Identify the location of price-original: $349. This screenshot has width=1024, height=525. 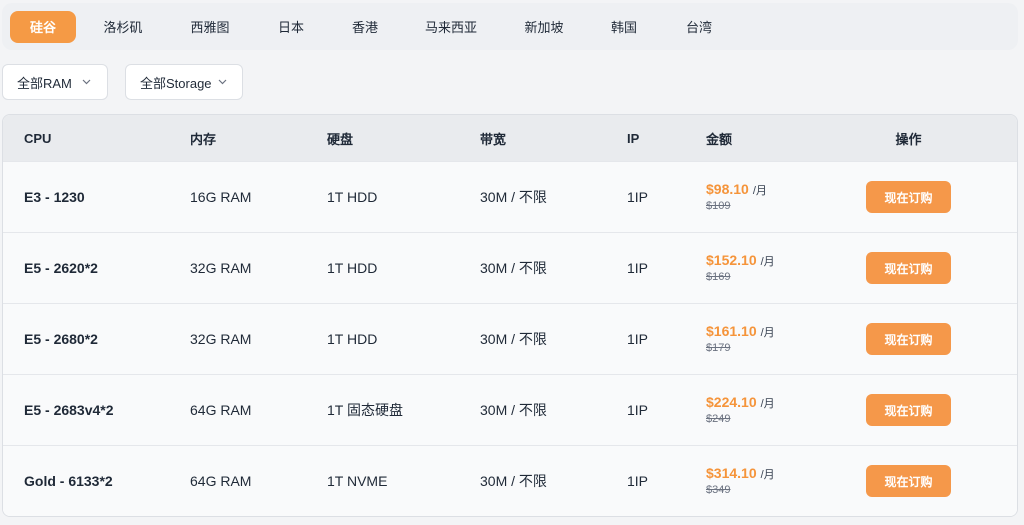
(718, 490).